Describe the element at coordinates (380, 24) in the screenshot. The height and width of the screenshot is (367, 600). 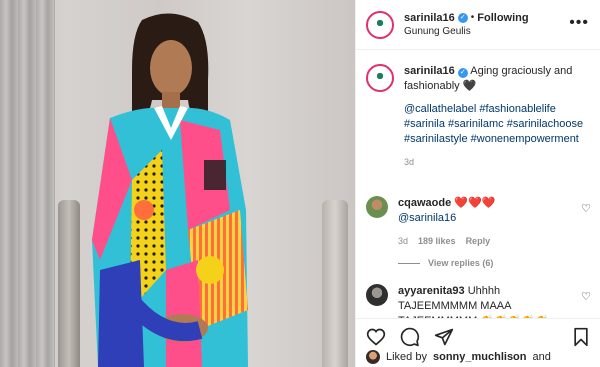
I see `author-avatar` at that location.